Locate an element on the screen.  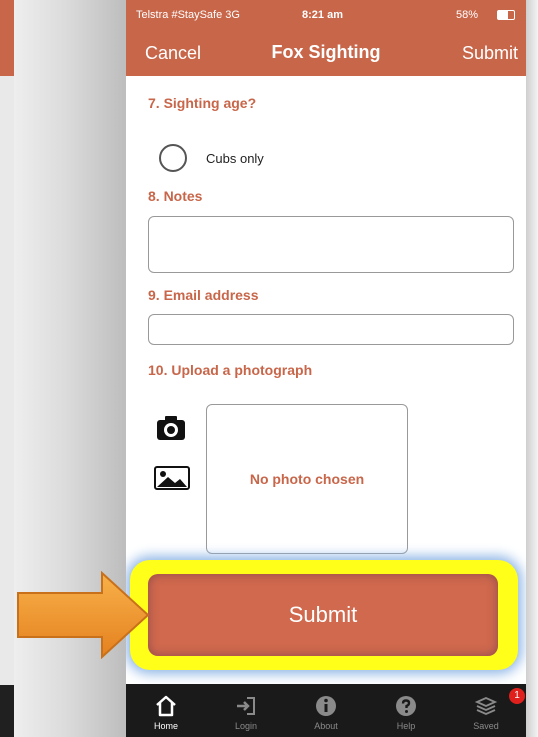
right-edge-shadow is located at coordinates (532, 368).